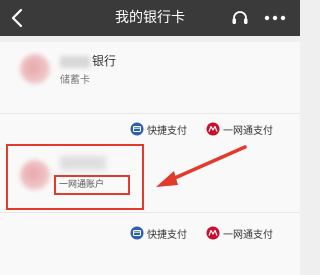 This screenshot has height=275, width=320. What do you see at coordinates (201, 166) in the screenshot?
I see `annotation-arrow` at bounding box center [201, 166].